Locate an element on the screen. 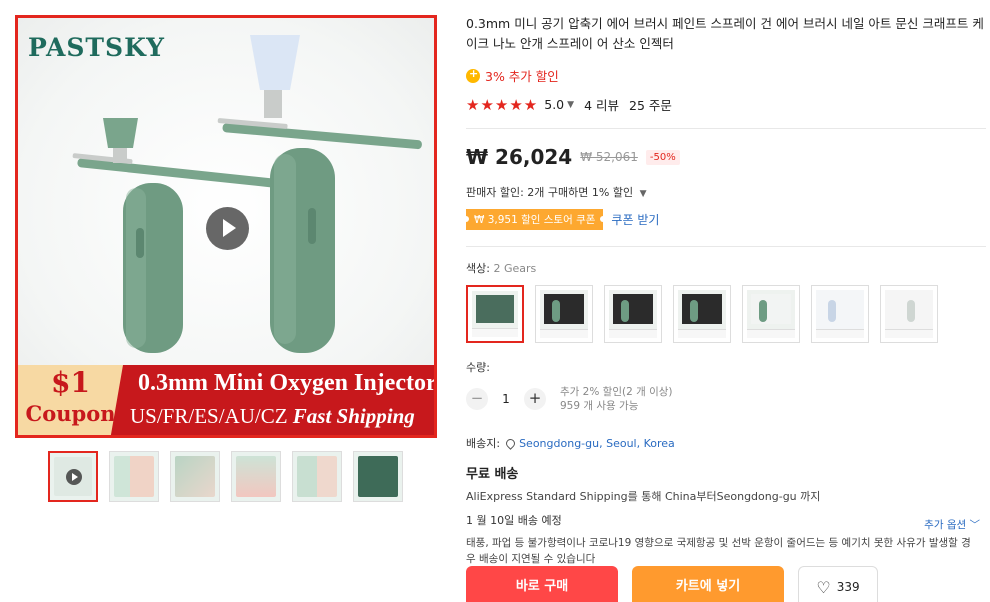  wishlist-button: ♡ 339 is located at coordinates (838, 584).